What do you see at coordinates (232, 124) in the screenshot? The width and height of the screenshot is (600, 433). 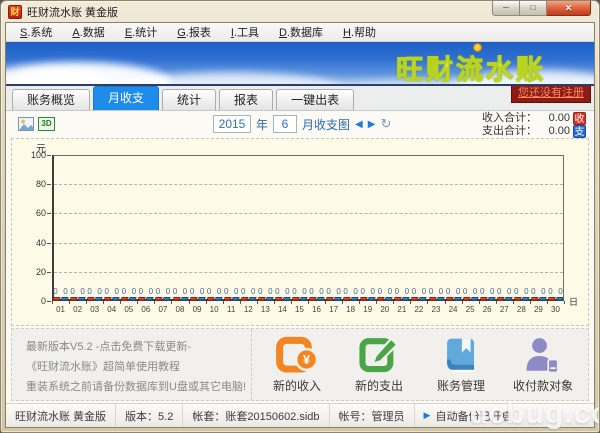 I see `year-input: 2015` at bounding box center [232, 124].